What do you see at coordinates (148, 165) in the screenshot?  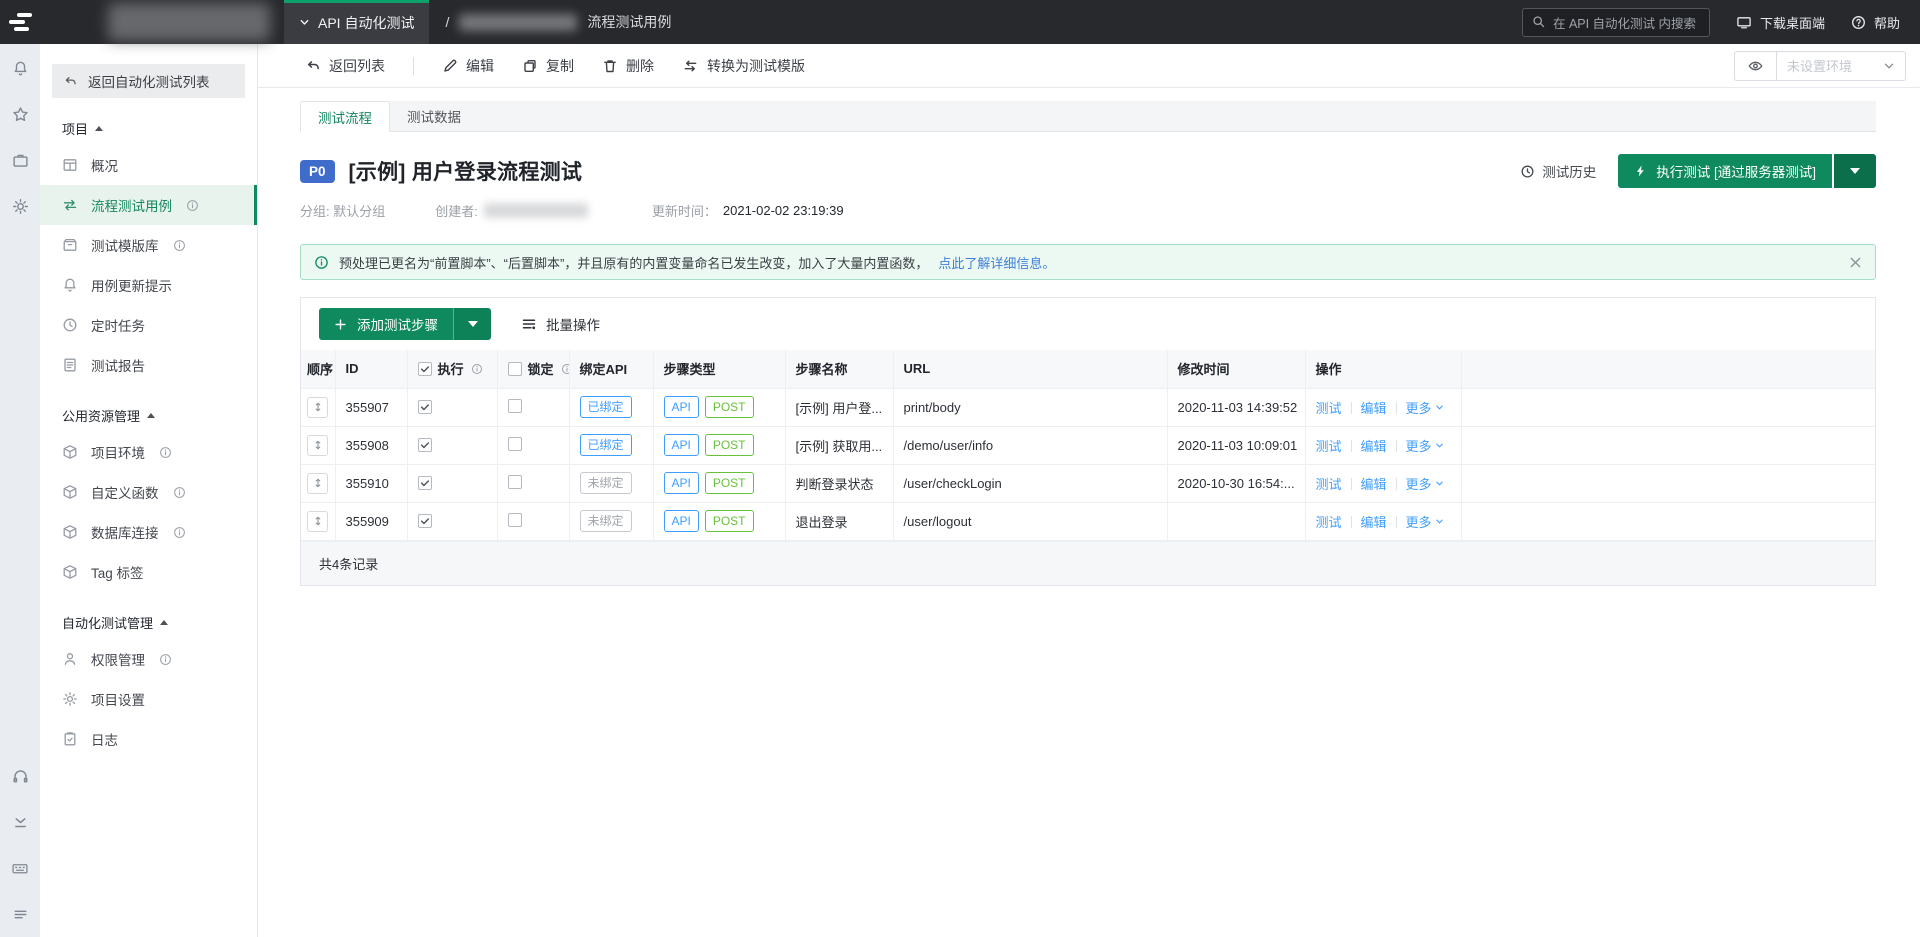 I see `sidebar-item-overview: 概况` at bounding box center [148, 165].